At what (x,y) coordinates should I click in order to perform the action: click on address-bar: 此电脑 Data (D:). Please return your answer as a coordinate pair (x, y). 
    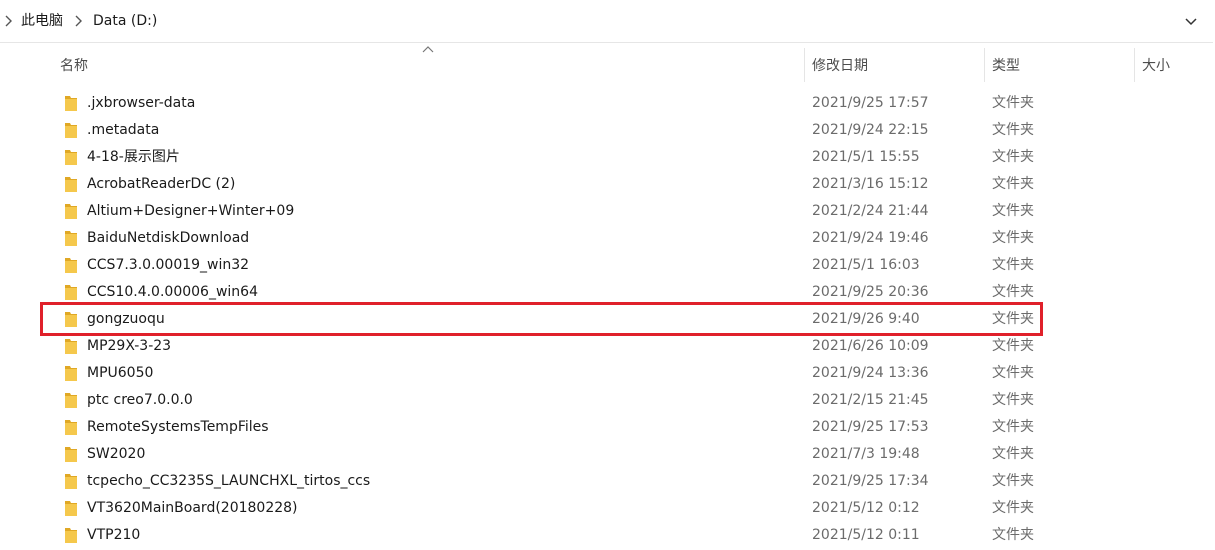
    Looking at the image, I should click on (606, 21).